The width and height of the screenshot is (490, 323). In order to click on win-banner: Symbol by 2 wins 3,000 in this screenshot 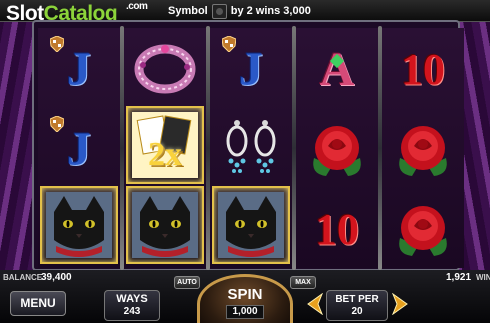, I will do `click(239, 11)`.